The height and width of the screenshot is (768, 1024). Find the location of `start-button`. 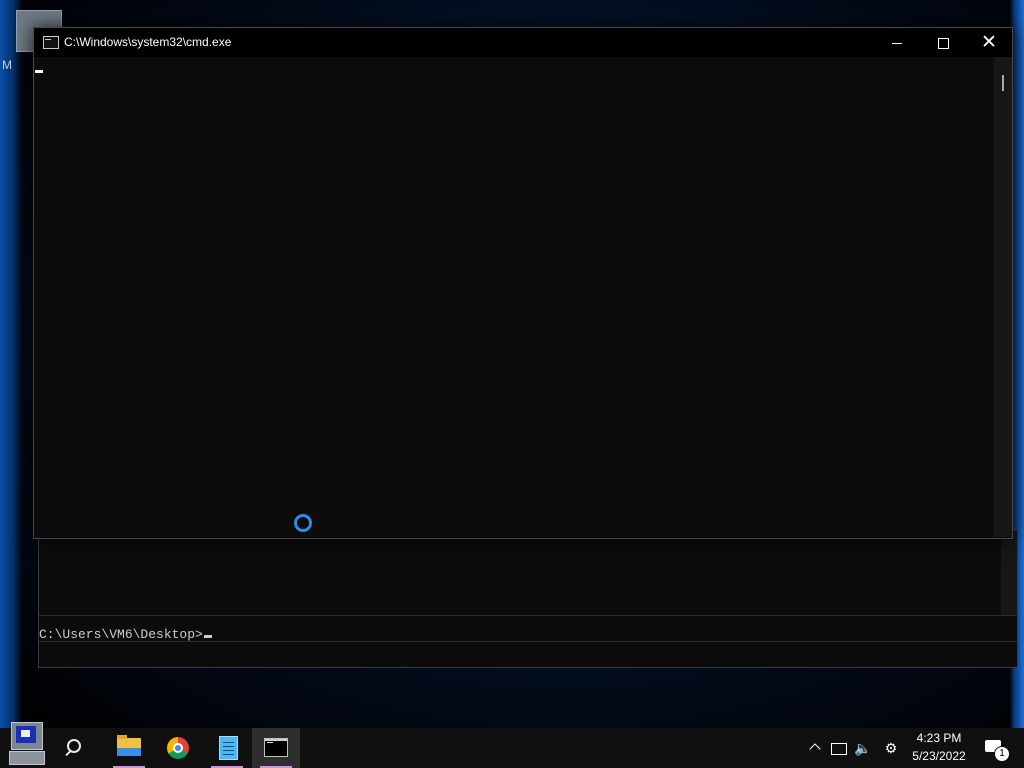

start-button is located at coordinates (24, 745).